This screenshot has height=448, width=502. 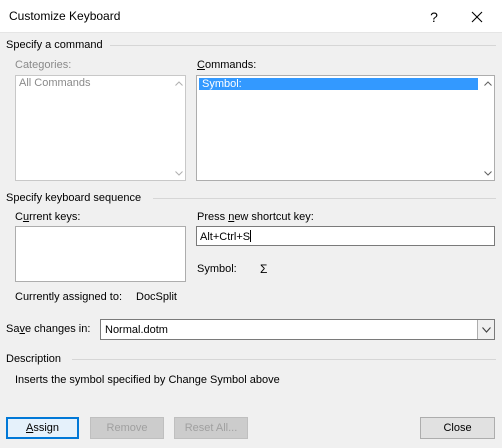 I want to click on current-keys-label: Current keys:, so click(x=47, y=217).